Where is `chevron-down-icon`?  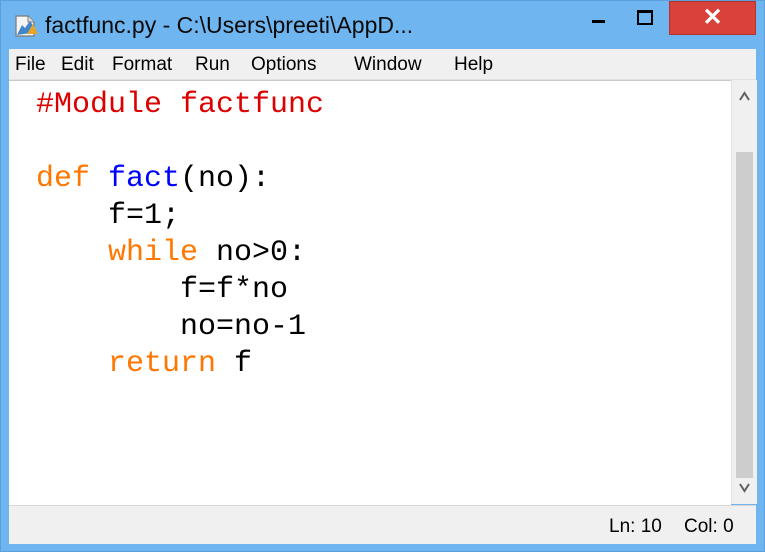 chevron-down-icon is located at coordinates (744, 489).